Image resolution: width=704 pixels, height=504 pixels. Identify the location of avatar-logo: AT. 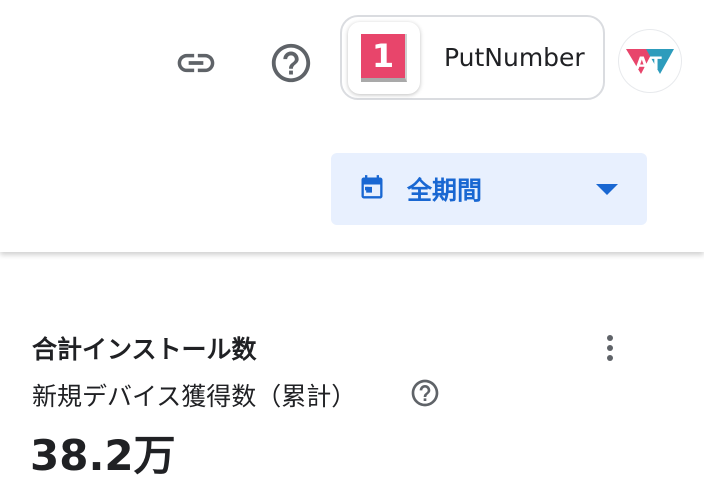
(650, 61).